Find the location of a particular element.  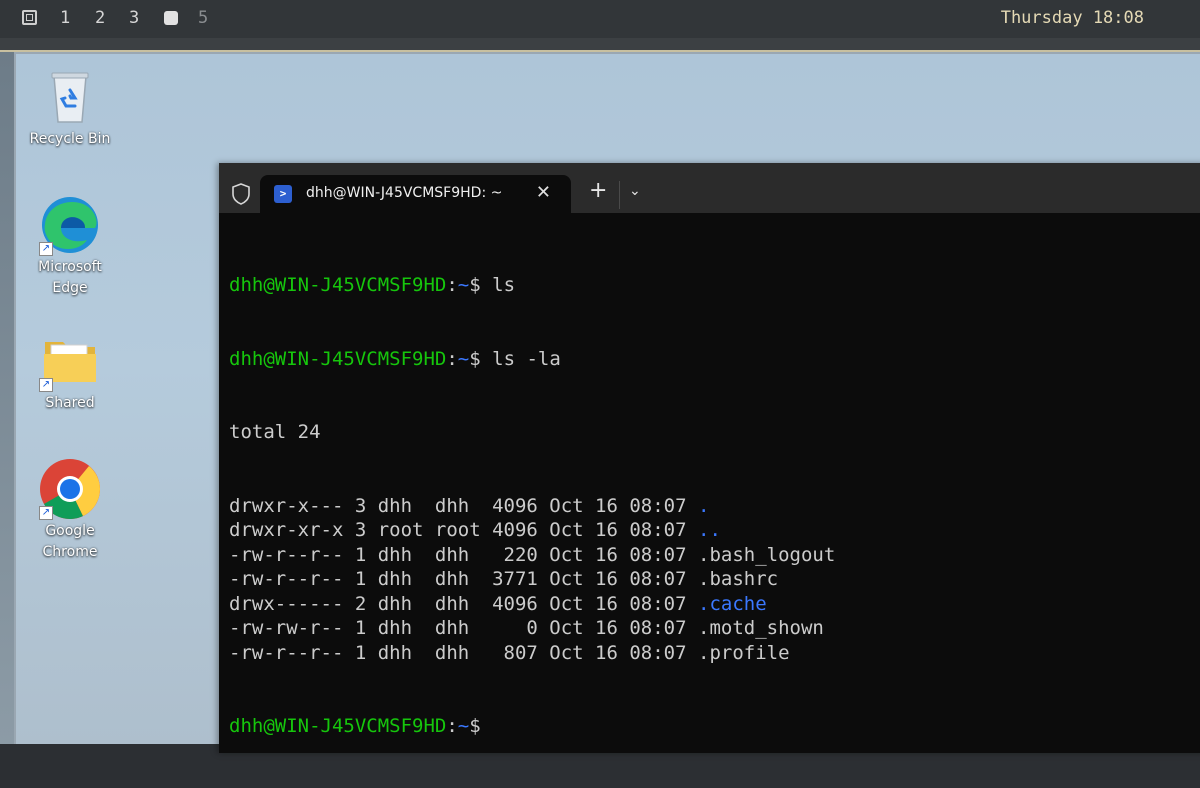

listing-filename: .cache is located at coordinates (732, 603).